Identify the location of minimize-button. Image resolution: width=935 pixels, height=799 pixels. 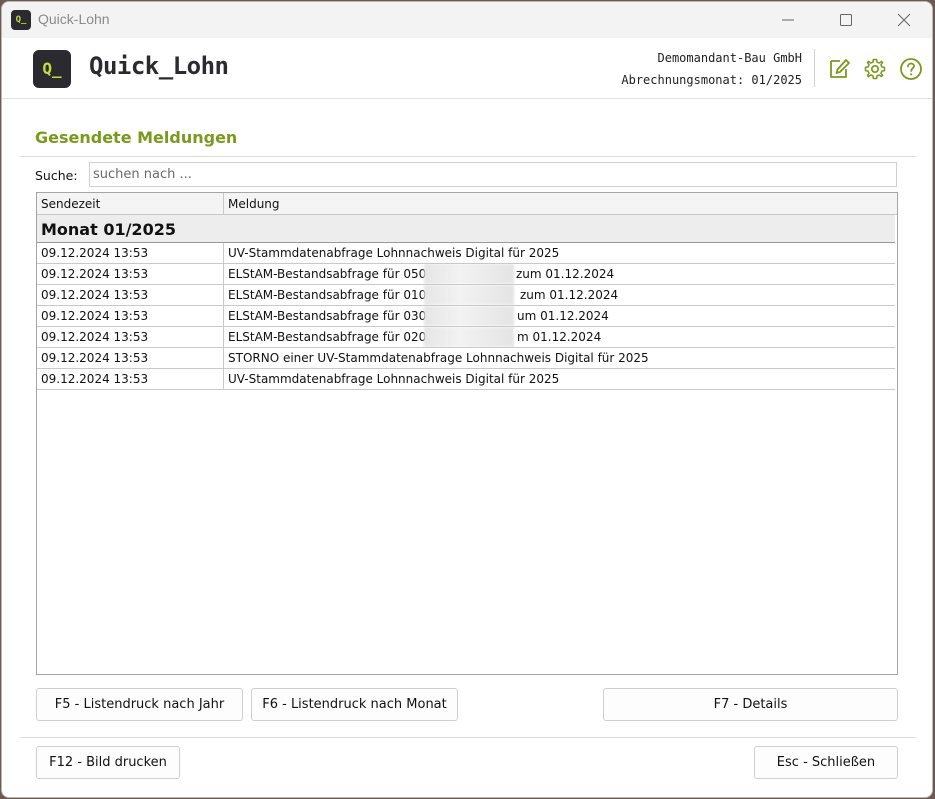
(788, 20).